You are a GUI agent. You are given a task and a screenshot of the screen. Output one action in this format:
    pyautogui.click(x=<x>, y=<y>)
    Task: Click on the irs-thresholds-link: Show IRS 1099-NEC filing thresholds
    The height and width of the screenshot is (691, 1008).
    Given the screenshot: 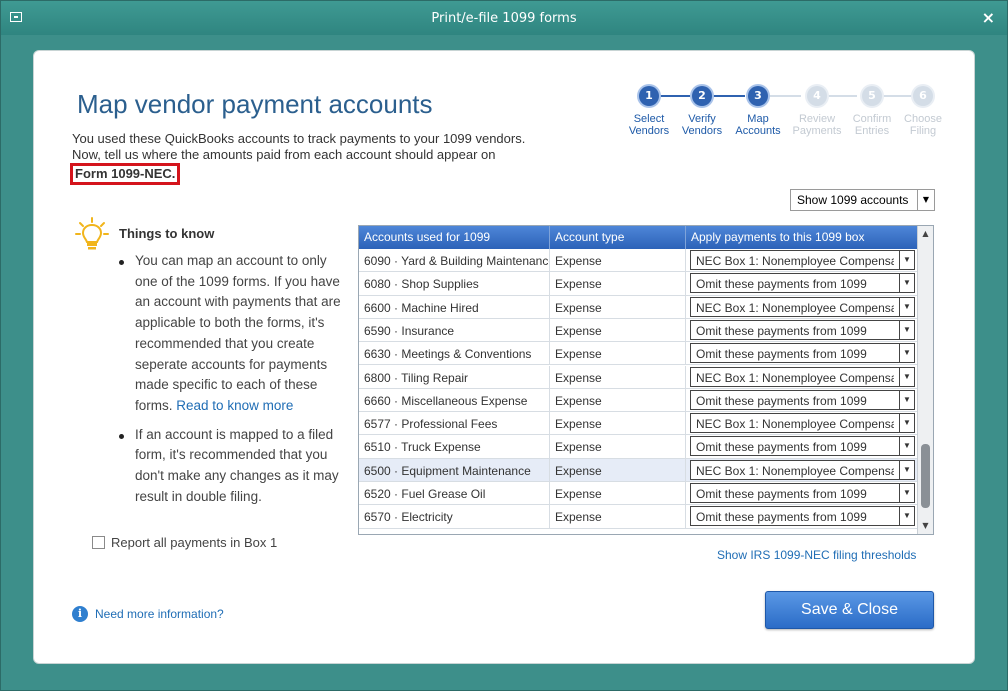 What is the action you would take?
    pyautogui.click(x=816, y=555)
    